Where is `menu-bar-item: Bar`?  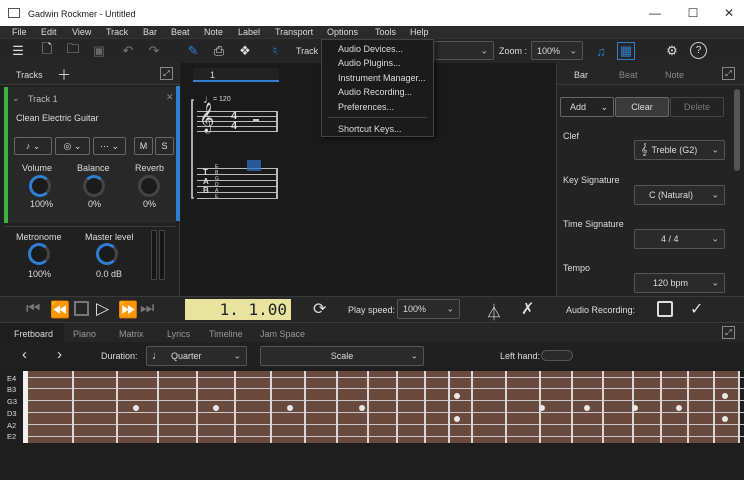 menu-bar-item: Bar is located at coordinates (150, 32).